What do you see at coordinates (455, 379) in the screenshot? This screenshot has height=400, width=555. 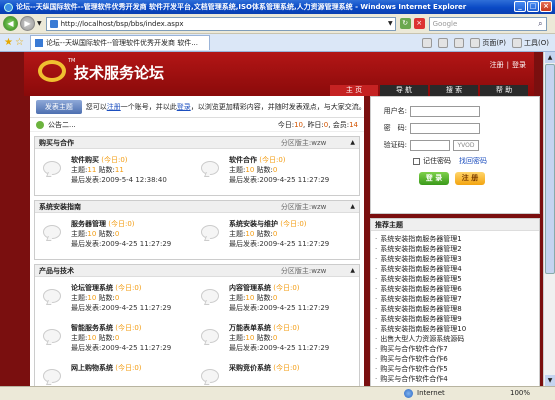 I see `recommended-item: 购买与合作软件合作4` at bounding box center [455, 379].